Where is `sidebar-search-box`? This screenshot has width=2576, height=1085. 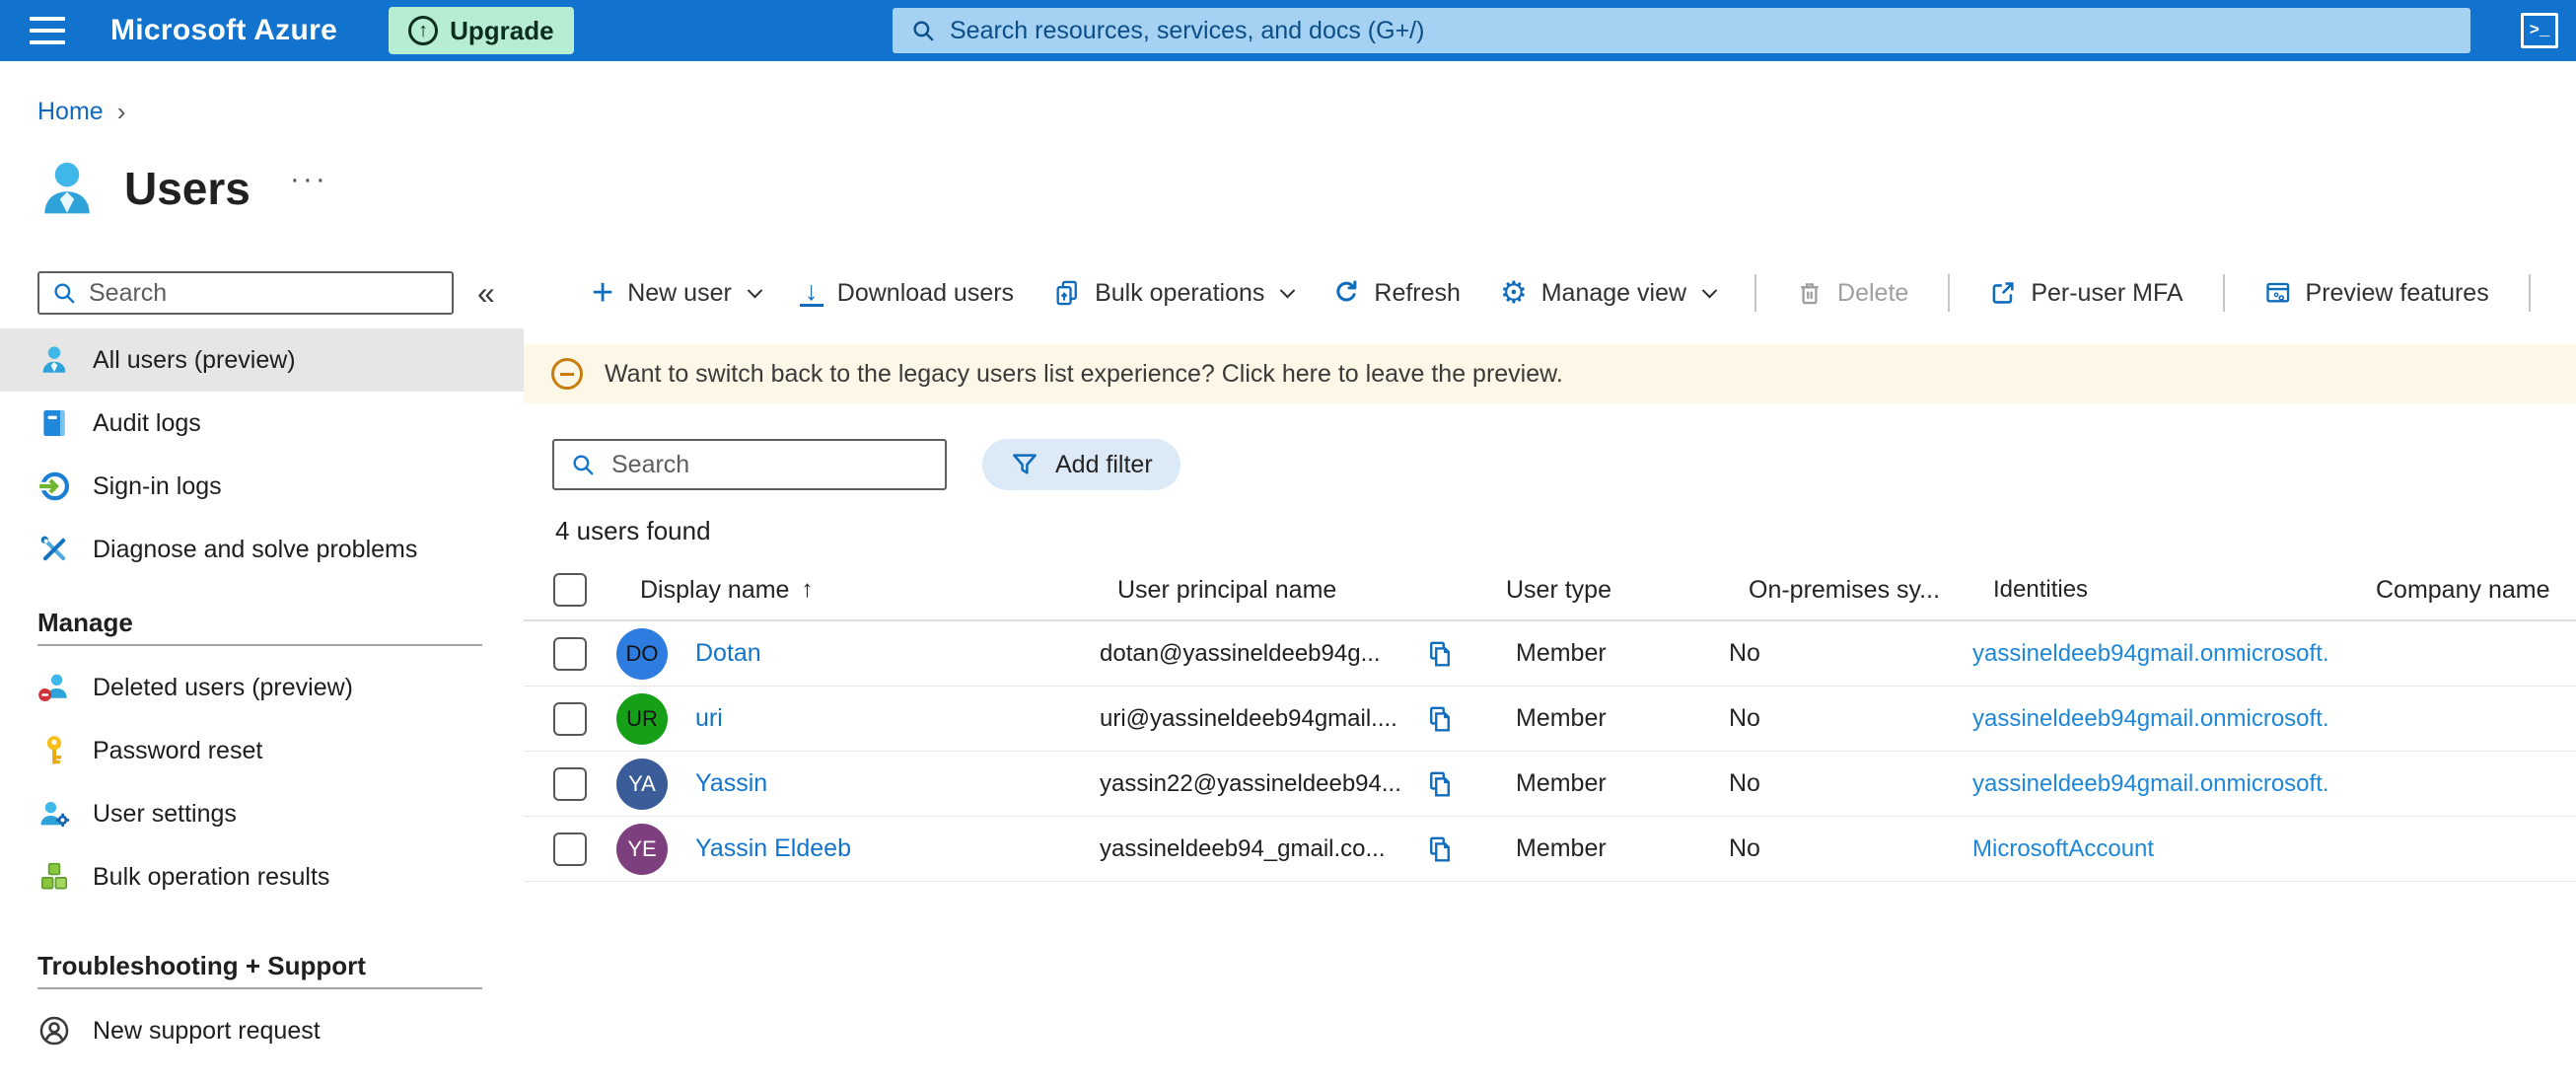 sidebar-search-box is located at coordinates (245, 293).